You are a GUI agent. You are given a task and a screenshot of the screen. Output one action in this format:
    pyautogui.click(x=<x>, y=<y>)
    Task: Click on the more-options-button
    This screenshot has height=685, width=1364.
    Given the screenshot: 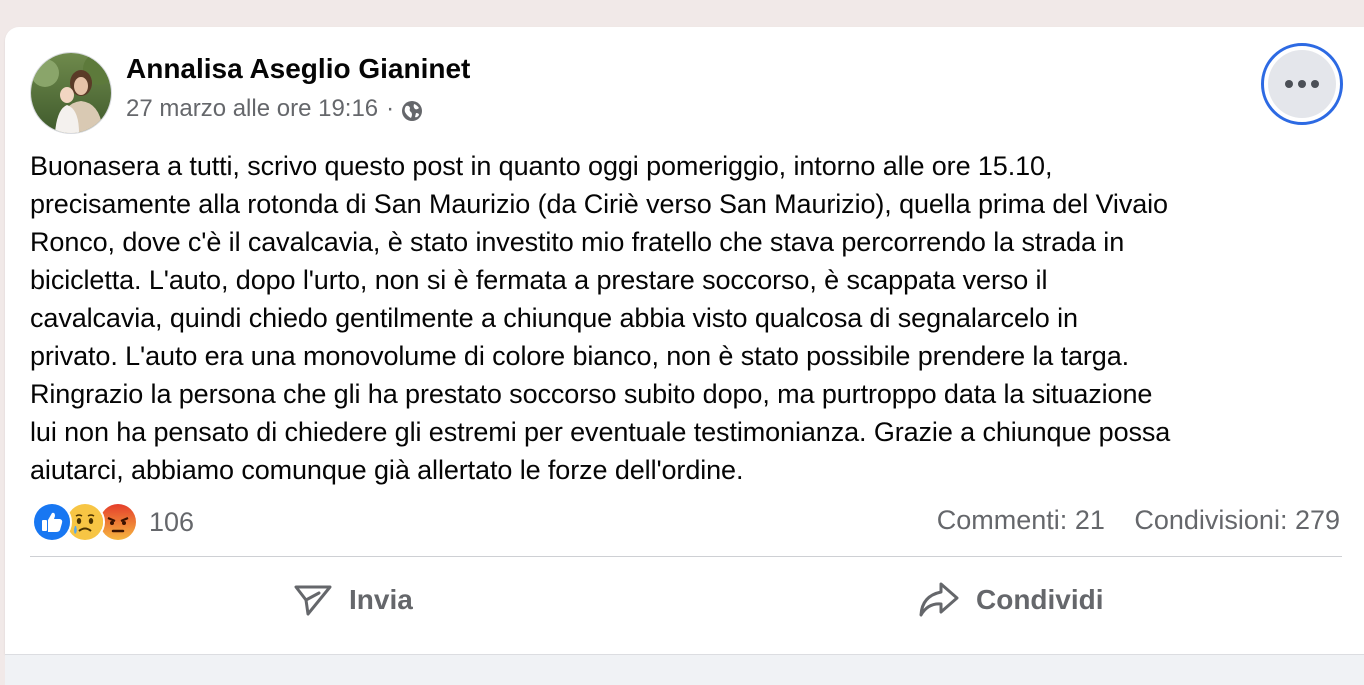 What is the action you would take?
    pyautogui.click(x=1302, y=84)
    